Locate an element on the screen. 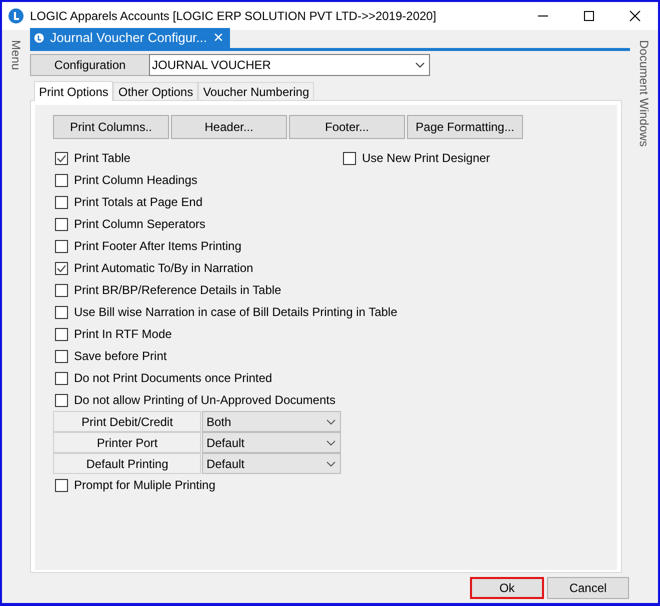 This screenshot has width=660, height=606. field-label: Print Debit/Credit is located at coordinates (127, 421).